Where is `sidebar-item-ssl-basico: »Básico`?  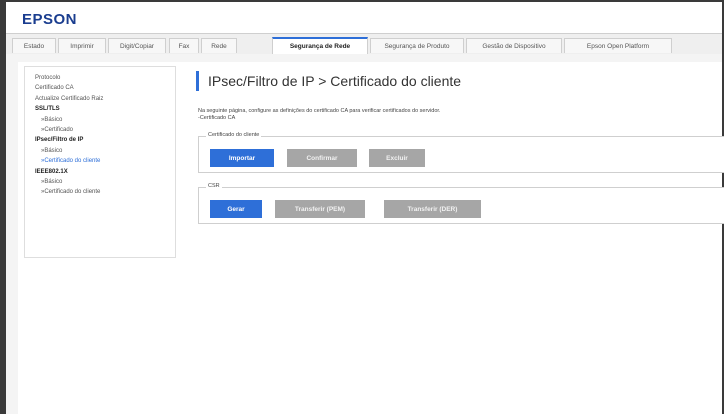
sidebar-item-ssl-basico: »Básico is located at coordinates (100, 120).